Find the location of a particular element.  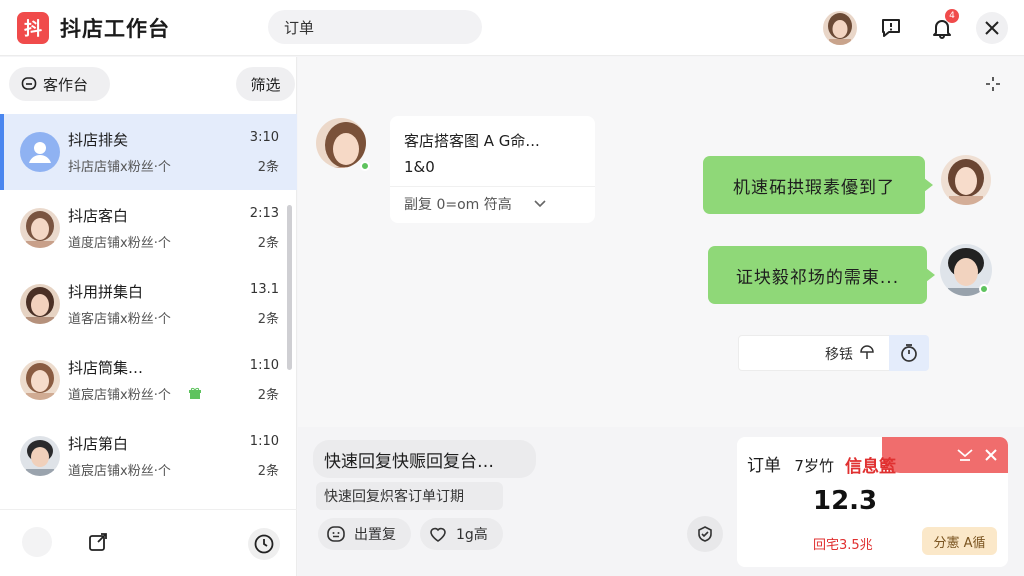

conversation-time: 3:10 is located at coordinates (264, 137).